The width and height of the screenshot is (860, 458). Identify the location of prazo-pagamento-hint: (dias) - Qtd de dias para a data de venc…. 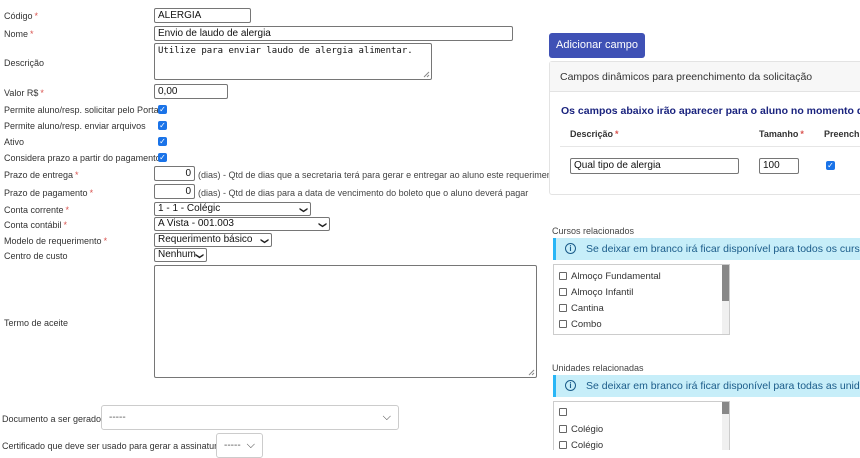
(363, 193).